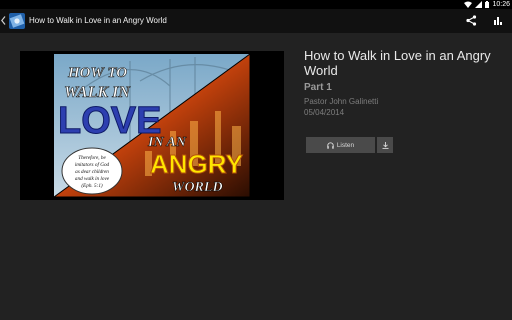  Describe the element at coordinates (92, 185) in the screenshot. I see `verse-line: (Eph. 5:1)` at that location.